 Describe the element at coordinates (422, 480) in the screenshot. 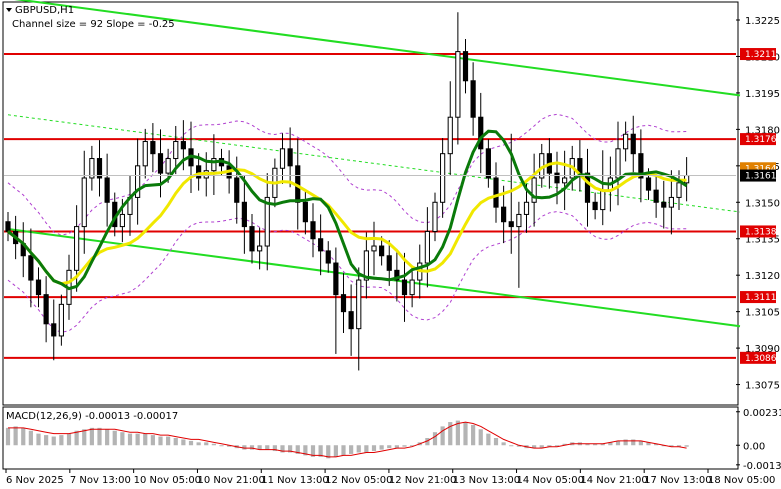

I see `x-tick-label: 12 Nov 21:00` at that location.